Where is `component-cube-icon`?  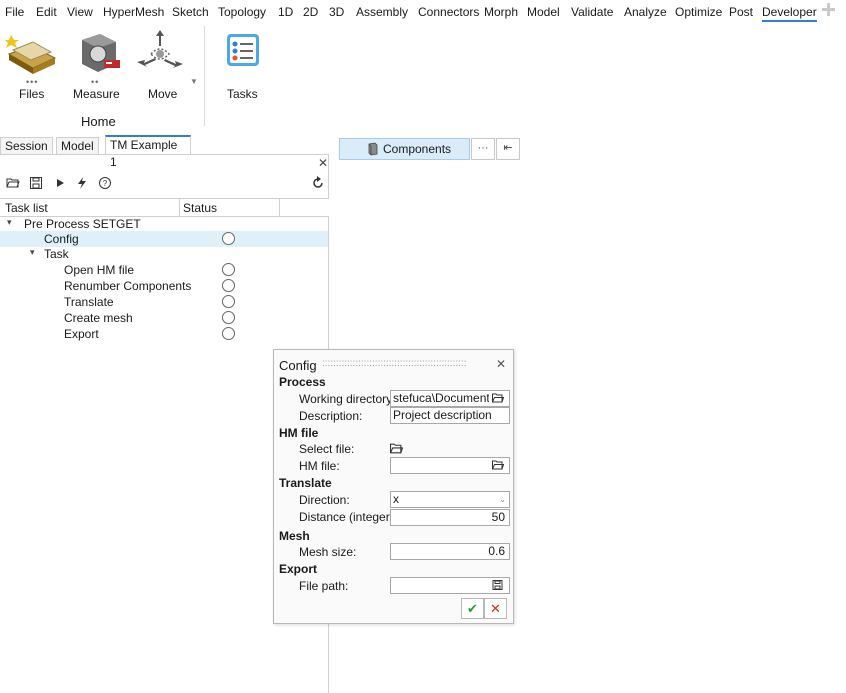
component-cube-icon is located at coordinates (373, 149).